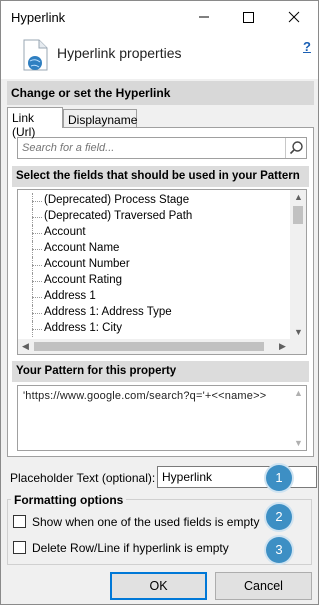 This screenshot has height=605, width=320. I want to click on pattern-section-title: Your Pattern for this property, so click(160, 371).